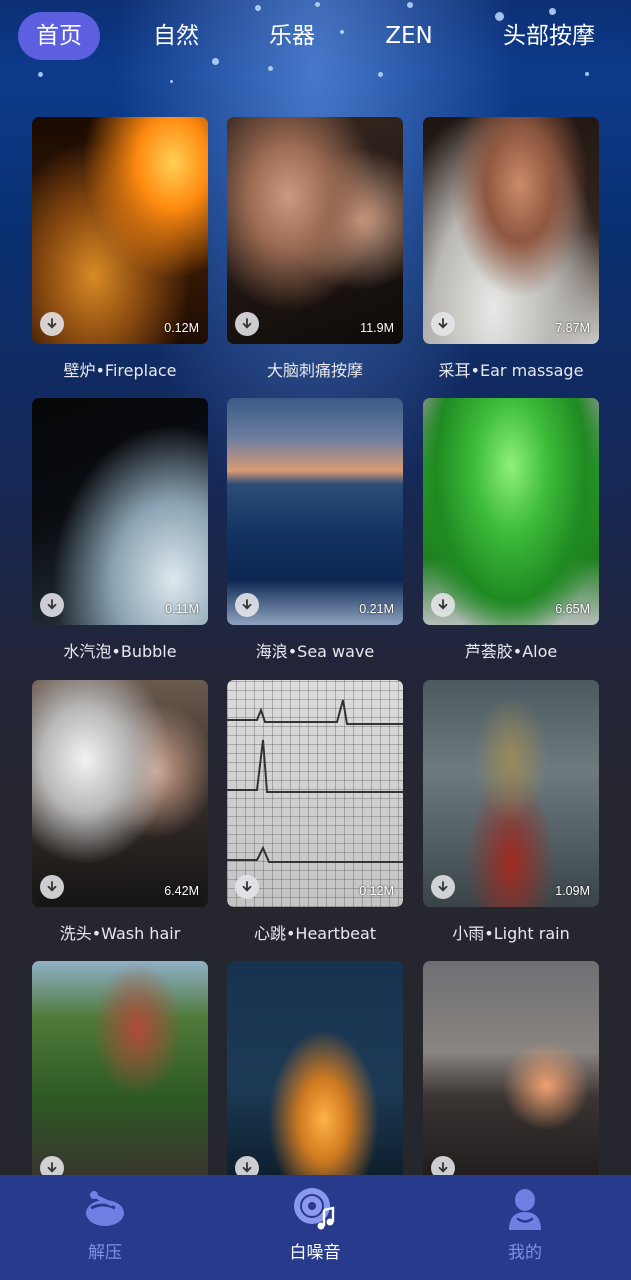  Describe the element at coordinates (59, 36) in the screenshot. I see `tab-home: 首页` at that location.